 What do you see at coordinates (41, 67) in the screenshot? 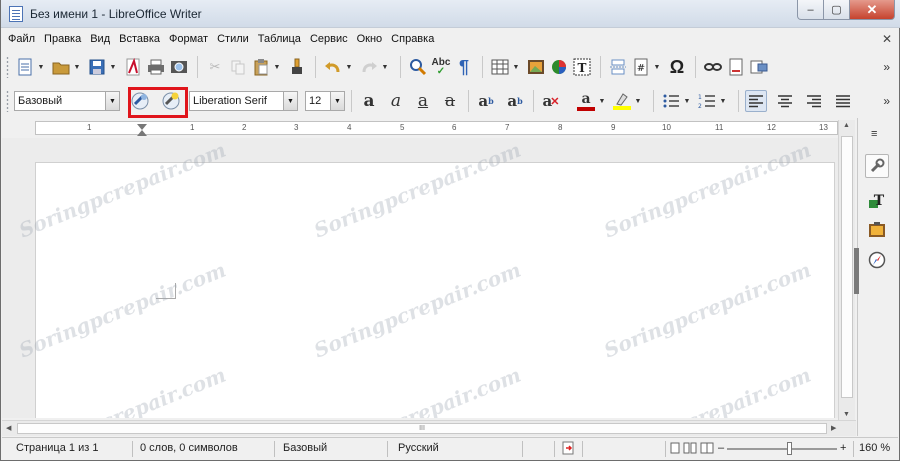
I see `new-dropdown-arrow: ▼` at bounding box center [41, 67].